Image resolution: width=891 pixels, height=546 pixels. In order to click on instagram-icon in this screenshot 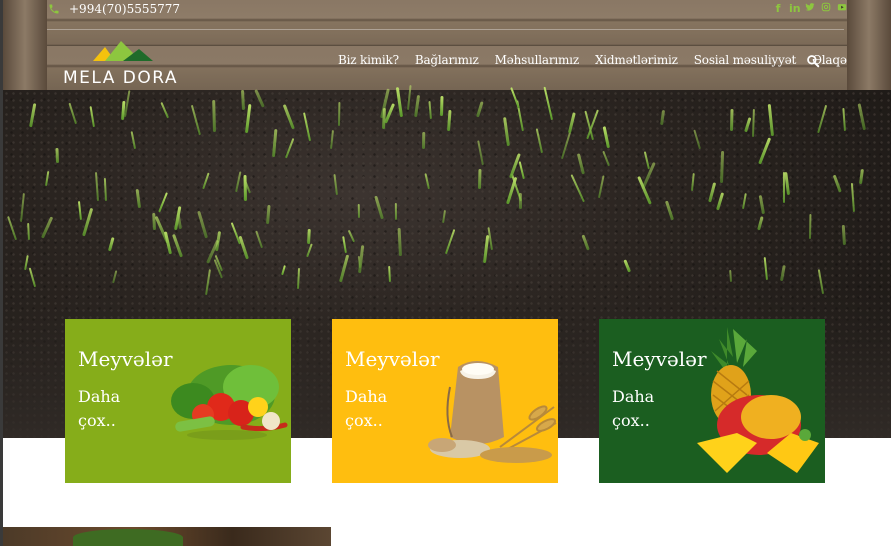, I will do `click(826, 9)`.